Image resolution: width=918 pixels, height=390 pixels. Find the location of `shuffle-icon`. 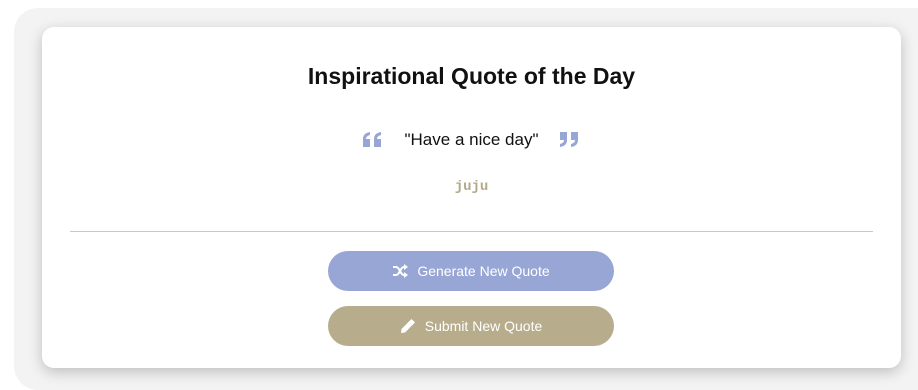

shuffle-icon is located at coordinates (400, 271).